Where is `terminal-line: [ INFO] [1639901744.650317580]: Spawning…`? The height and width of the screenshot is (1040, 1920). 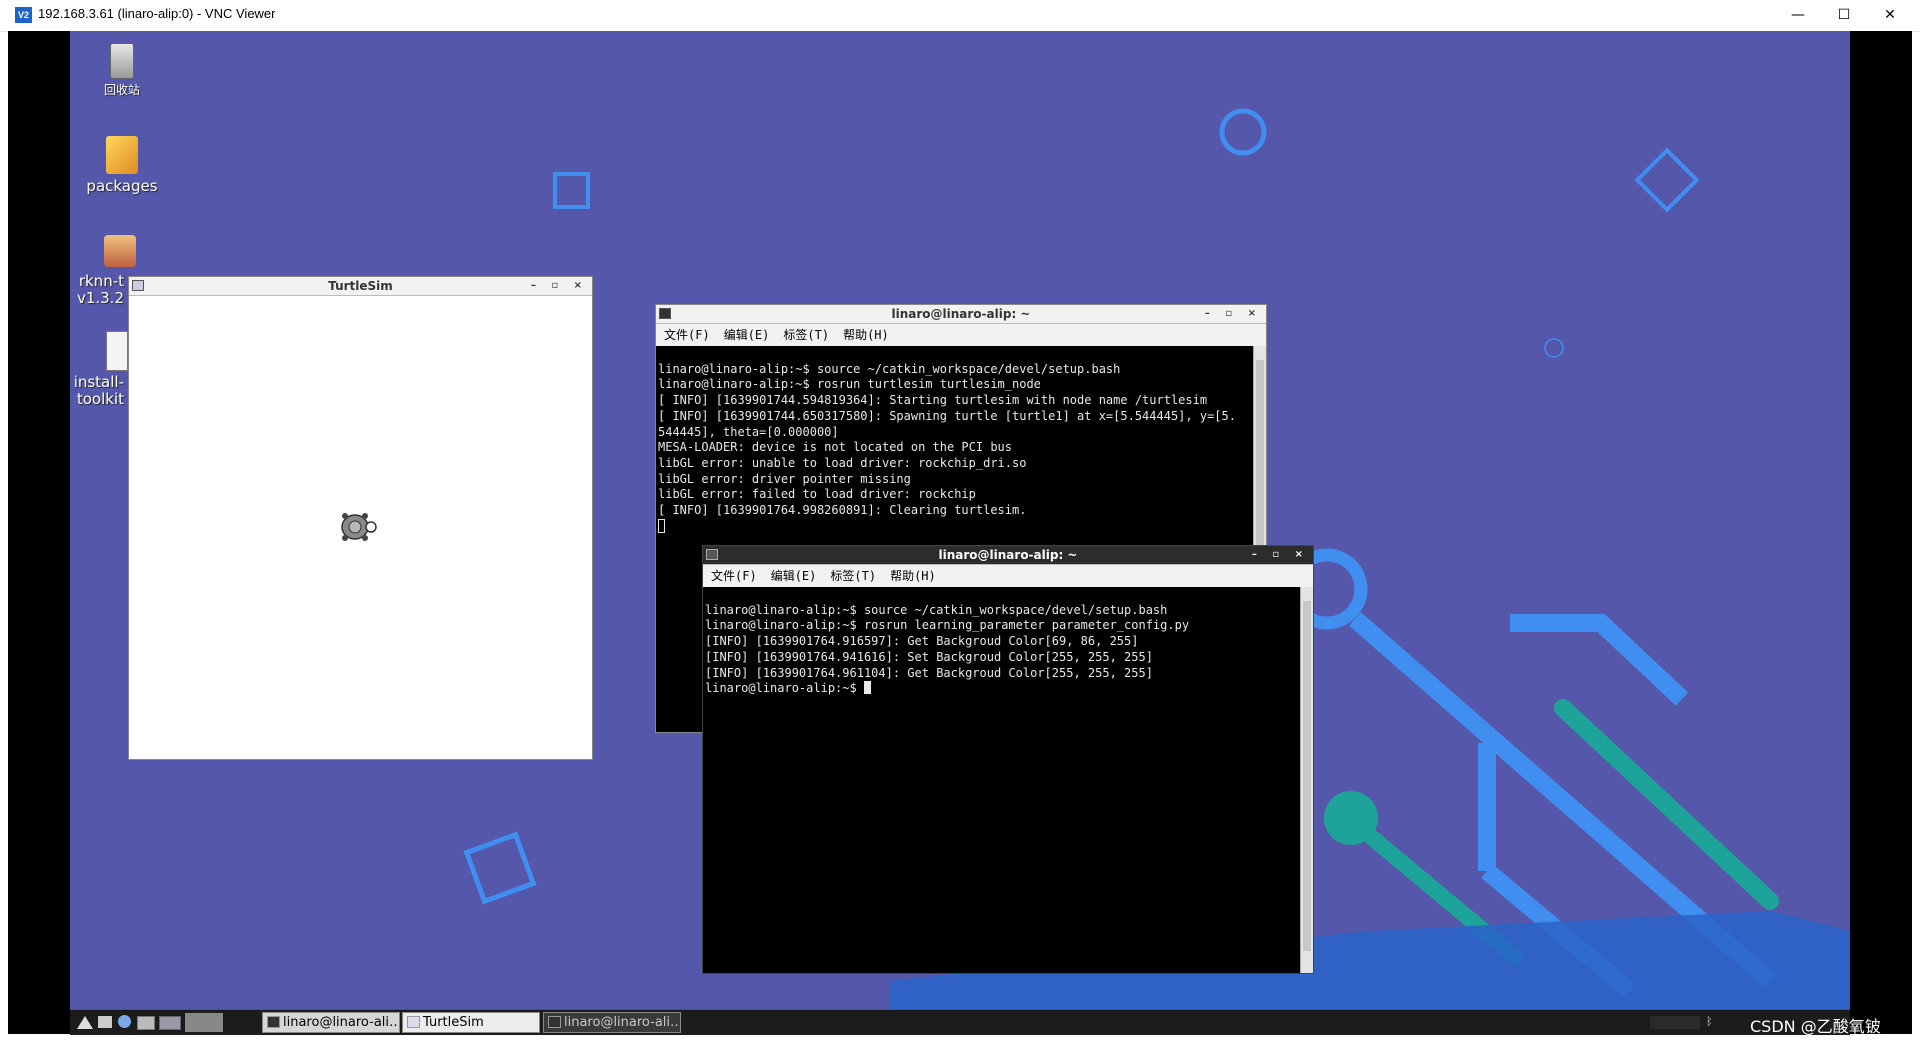
terminal-line: [ INFO] [1639901744.650317580]: Spawning… is located at coordinates (947, 415).